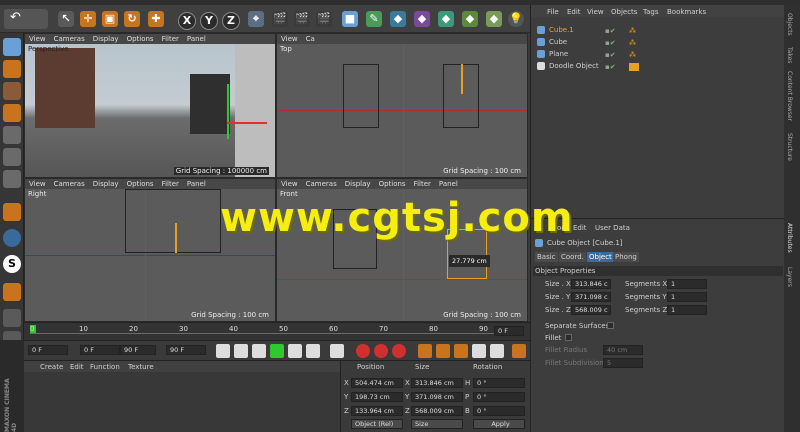  What do you see at coordinates (259, 351) in the screenshot?
I see `prev-frame-icon` at bounding box center [259, 351].